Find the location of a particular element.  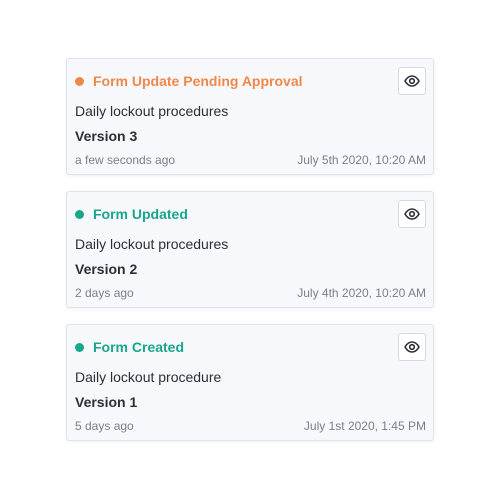

relative-time: 5 days ago is located at coordinates (104, 426).